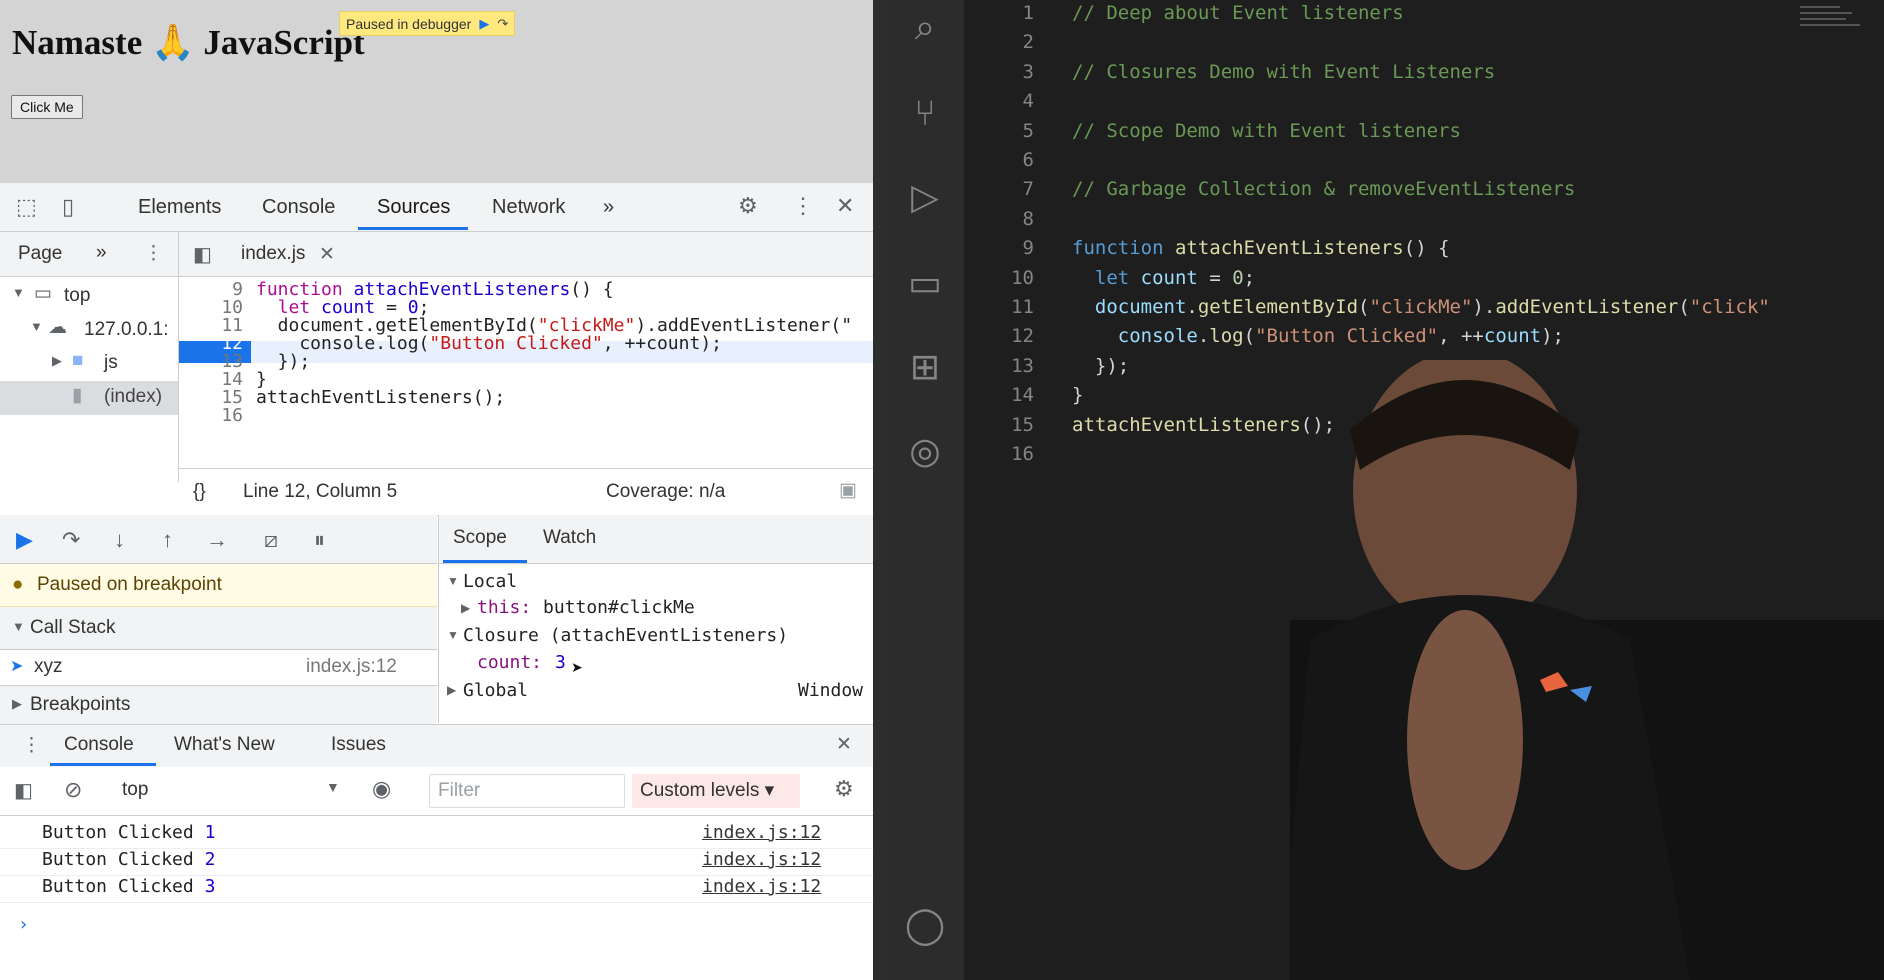 The width and height of the screenshot is (1884, 980). What do you see at coordinates (31, 745) in the screenshot?
I see `drawer-menu-icon: ⋮` at bounding box center [31, 745].